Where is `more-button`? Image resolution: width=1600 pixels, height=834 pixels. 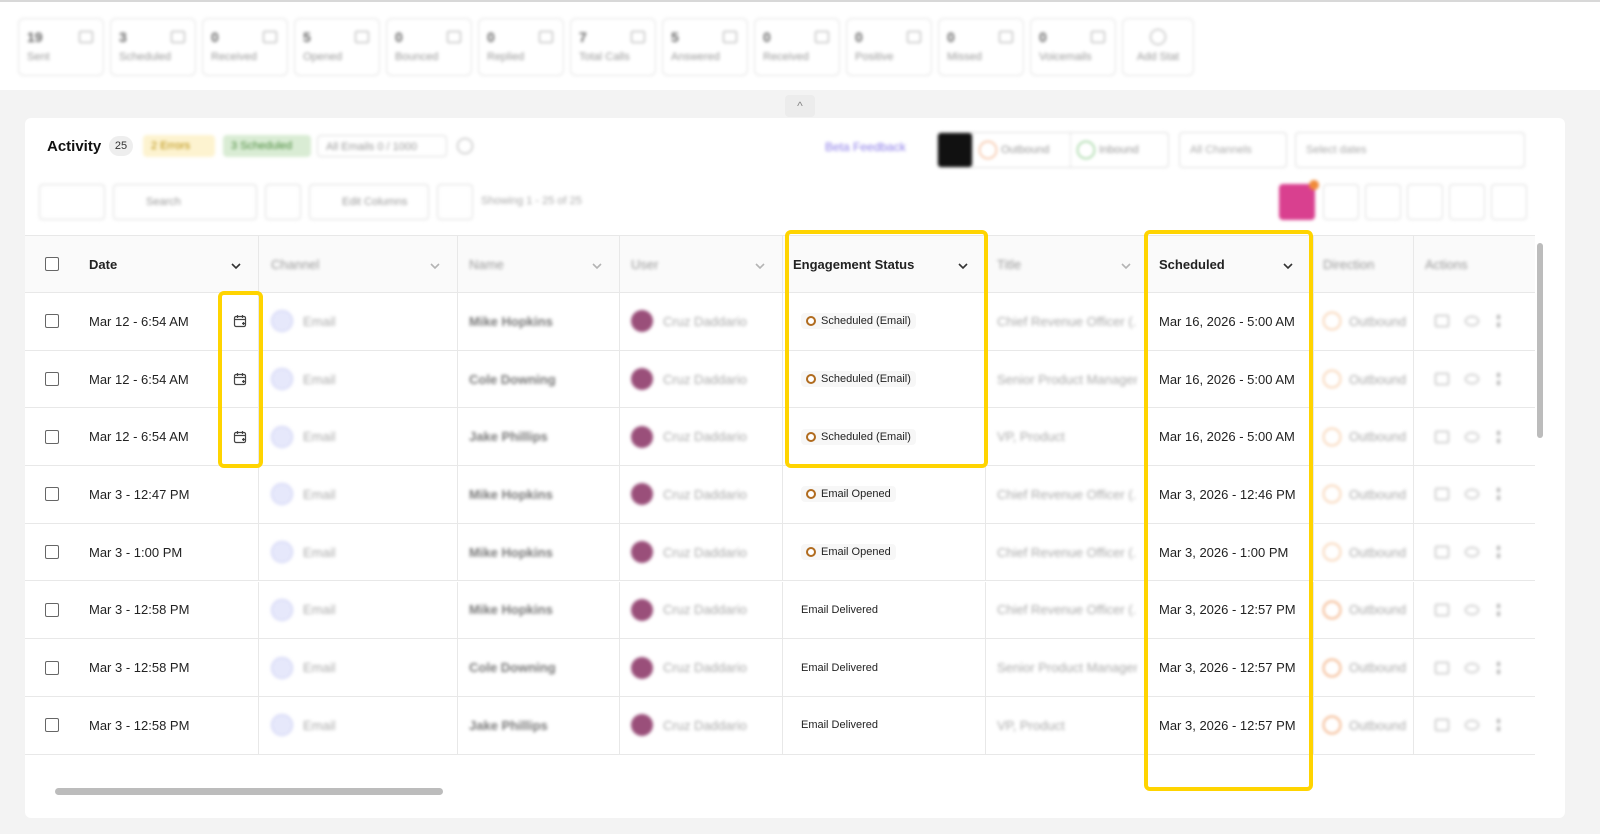 more-button is located at coordinates (1509, 202).